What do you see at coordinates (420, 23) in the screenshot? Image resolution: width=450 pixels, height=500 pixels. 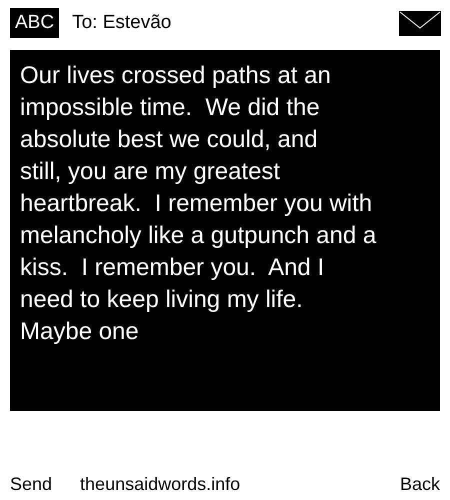 I see `envelope-icon` at bounding box center [420, 23].